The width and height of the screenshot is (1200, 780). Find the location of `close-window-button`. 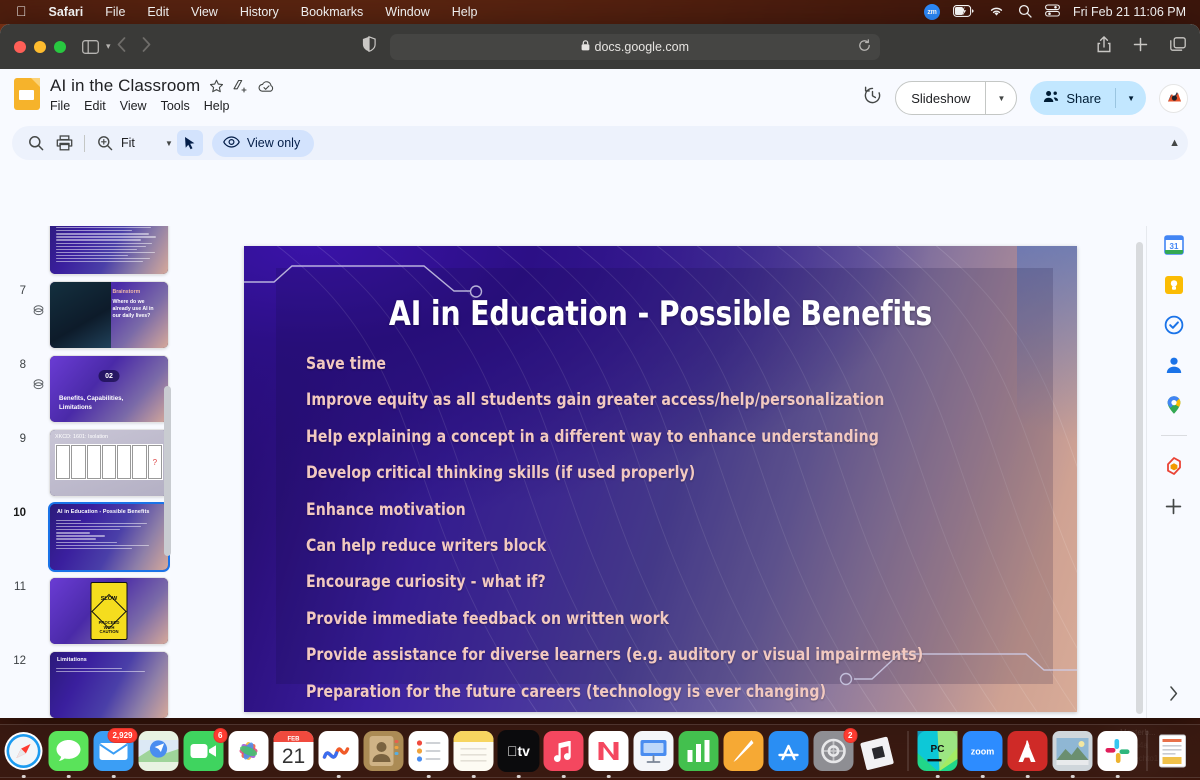

close-window-button is located at coordinates (20, 46).